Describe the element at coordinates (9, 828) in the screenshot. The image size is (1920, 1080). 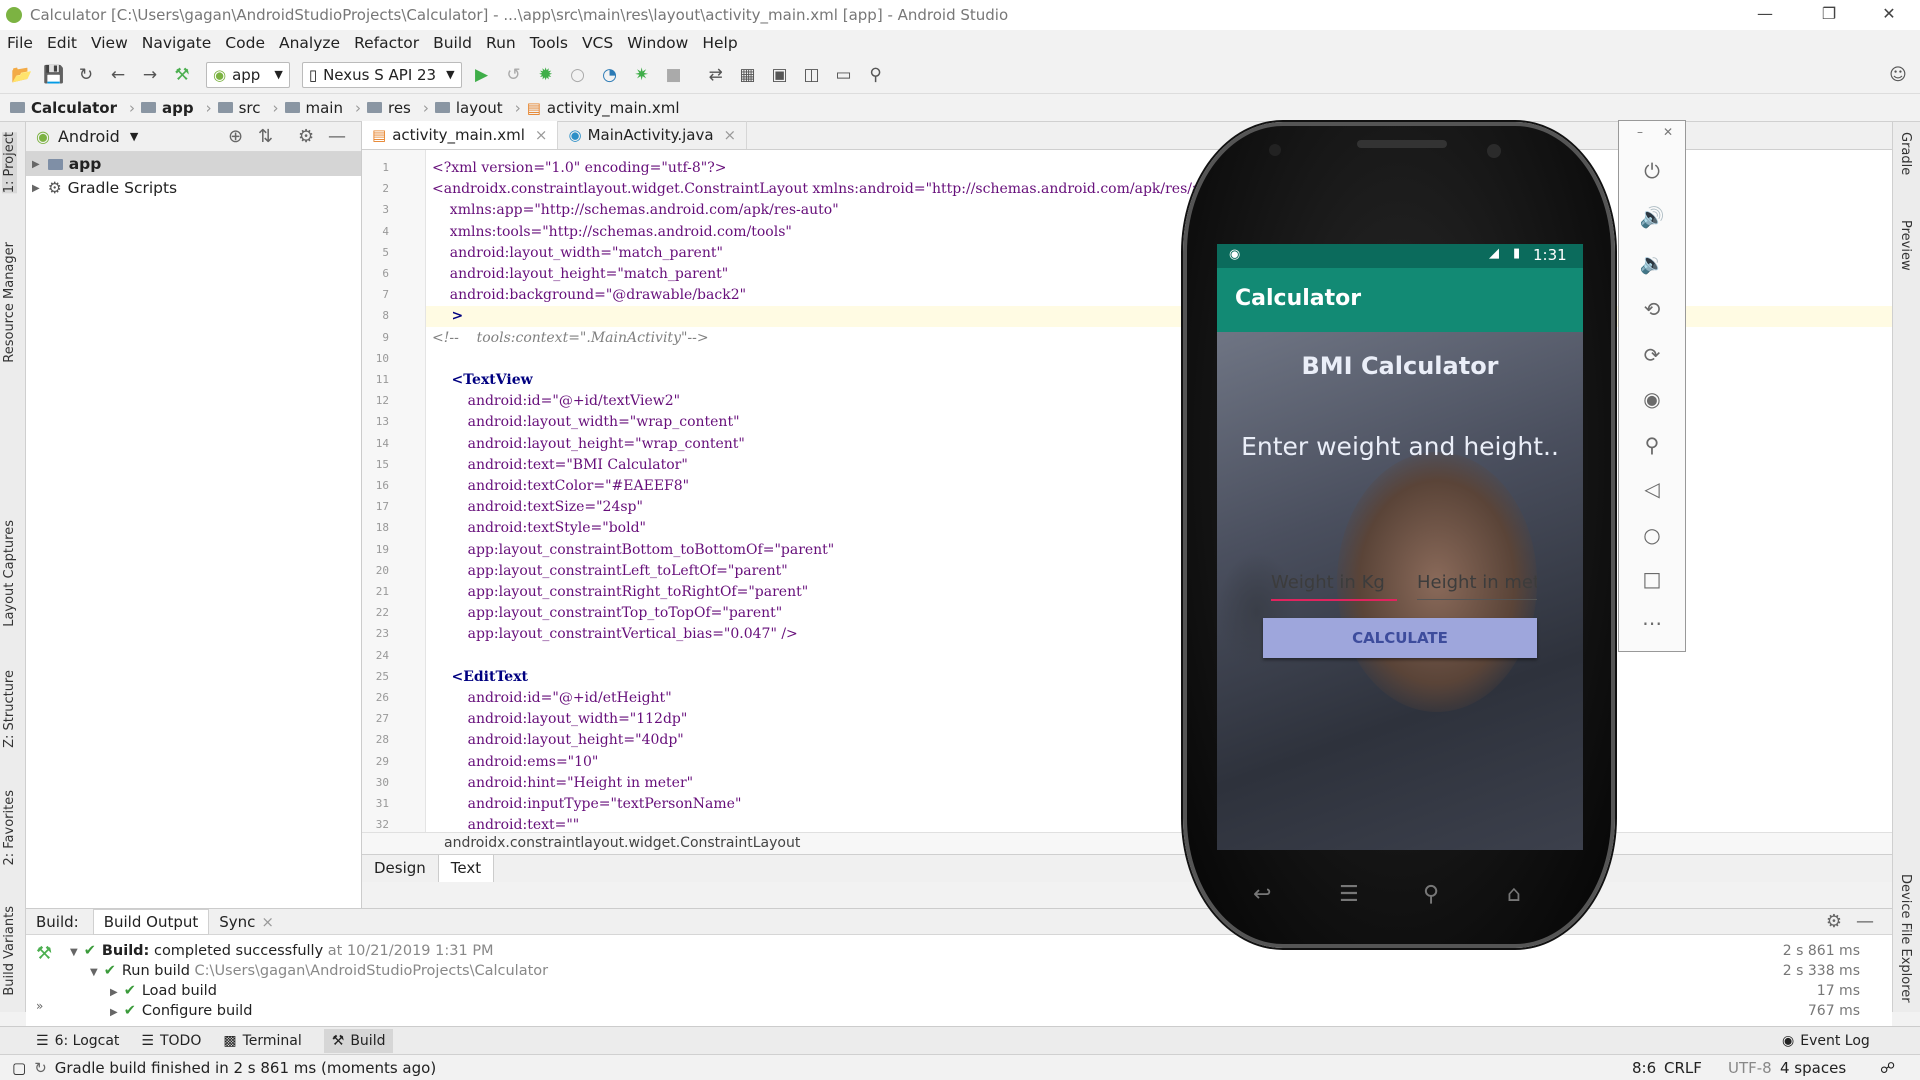
I see `favorites-tab: 2: Favorites` at that location.